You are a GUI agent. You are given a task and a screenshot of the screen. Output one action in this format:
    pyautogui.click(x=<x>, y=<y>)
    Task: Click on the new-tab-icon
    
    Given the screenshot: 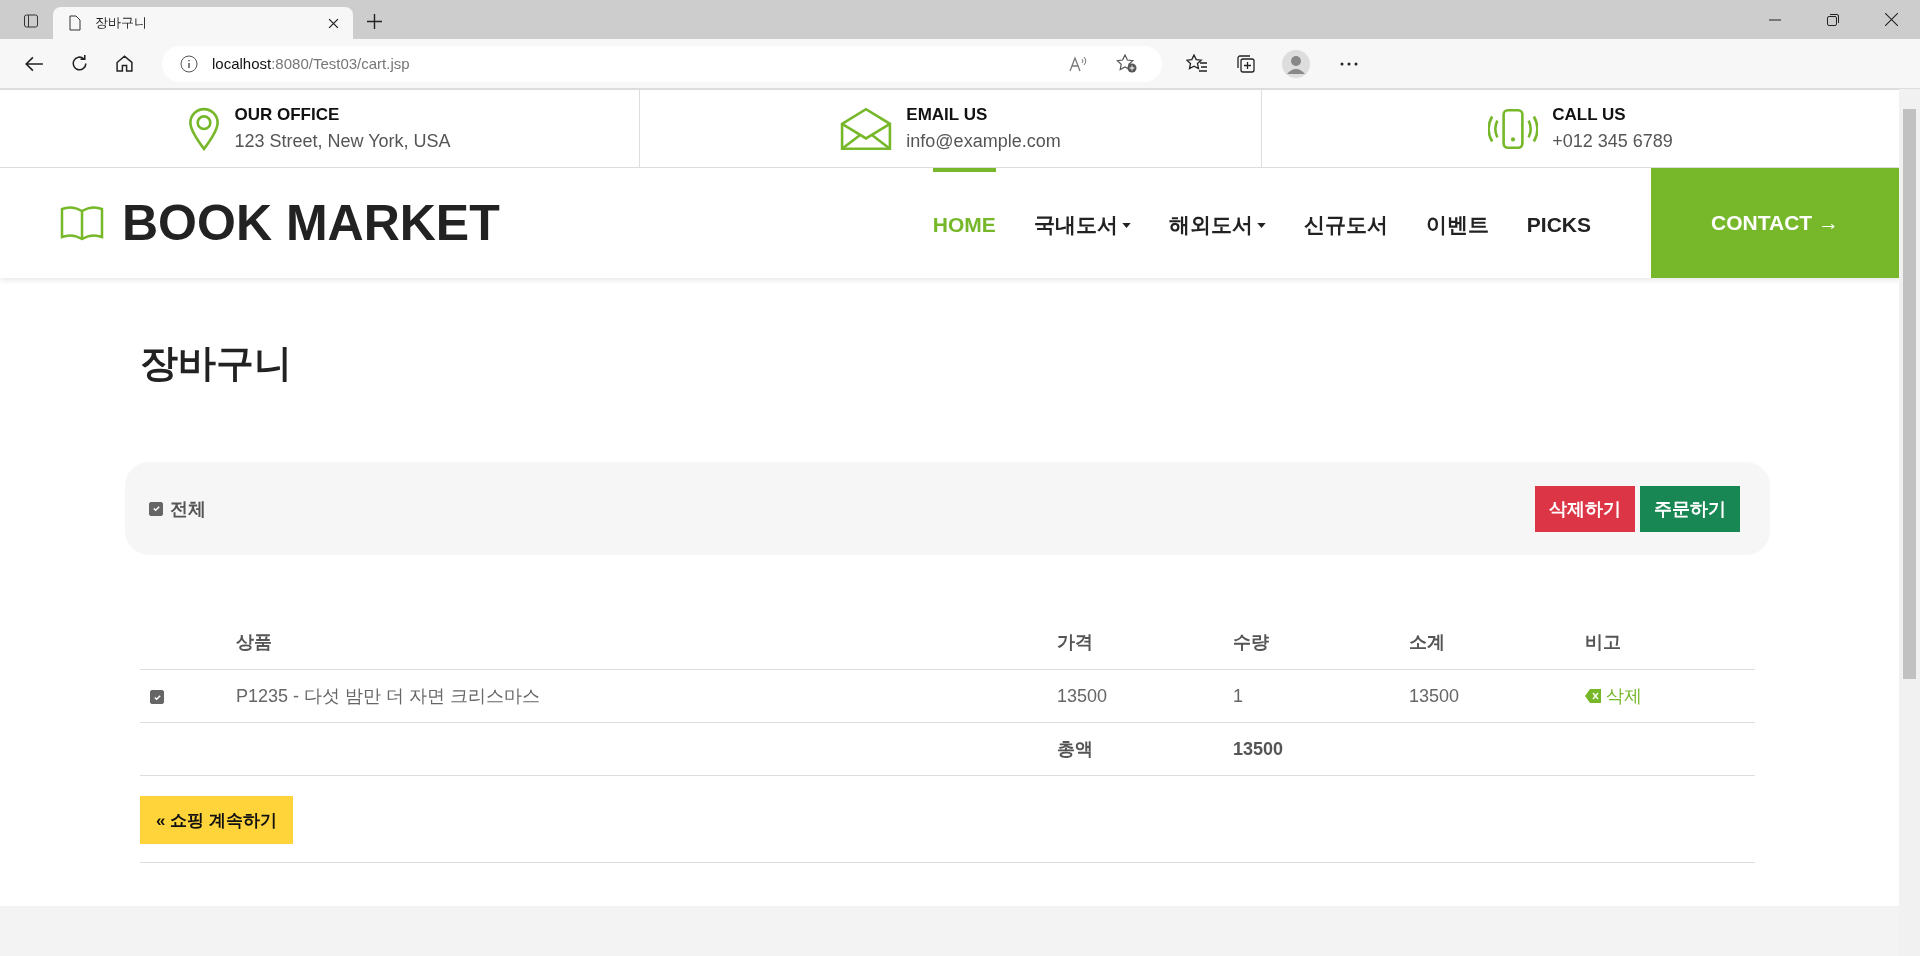 What is the action you would take?
    pyautogui.click(x=374, y=21)
    